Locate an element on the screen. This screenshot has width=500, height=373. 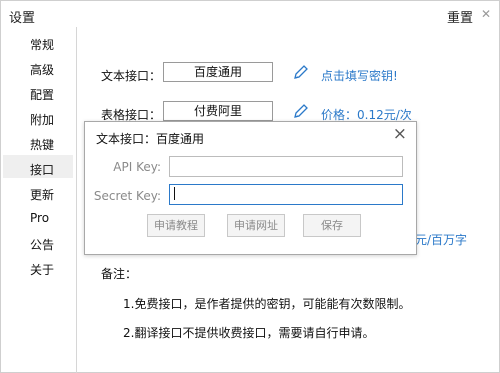
sidebar-item-general: 常规 is located at coordinates (42, 44).